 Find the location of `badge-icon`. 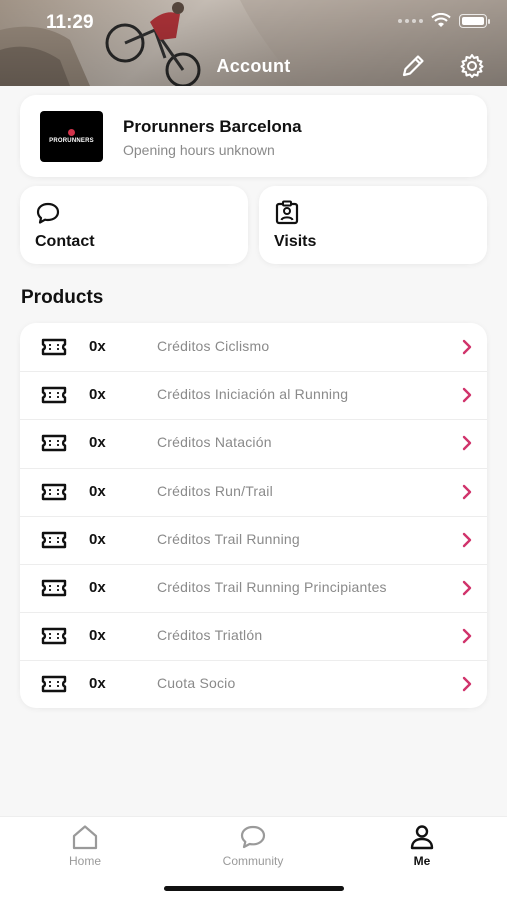

badge-icon is located at coordinates (287, 212).